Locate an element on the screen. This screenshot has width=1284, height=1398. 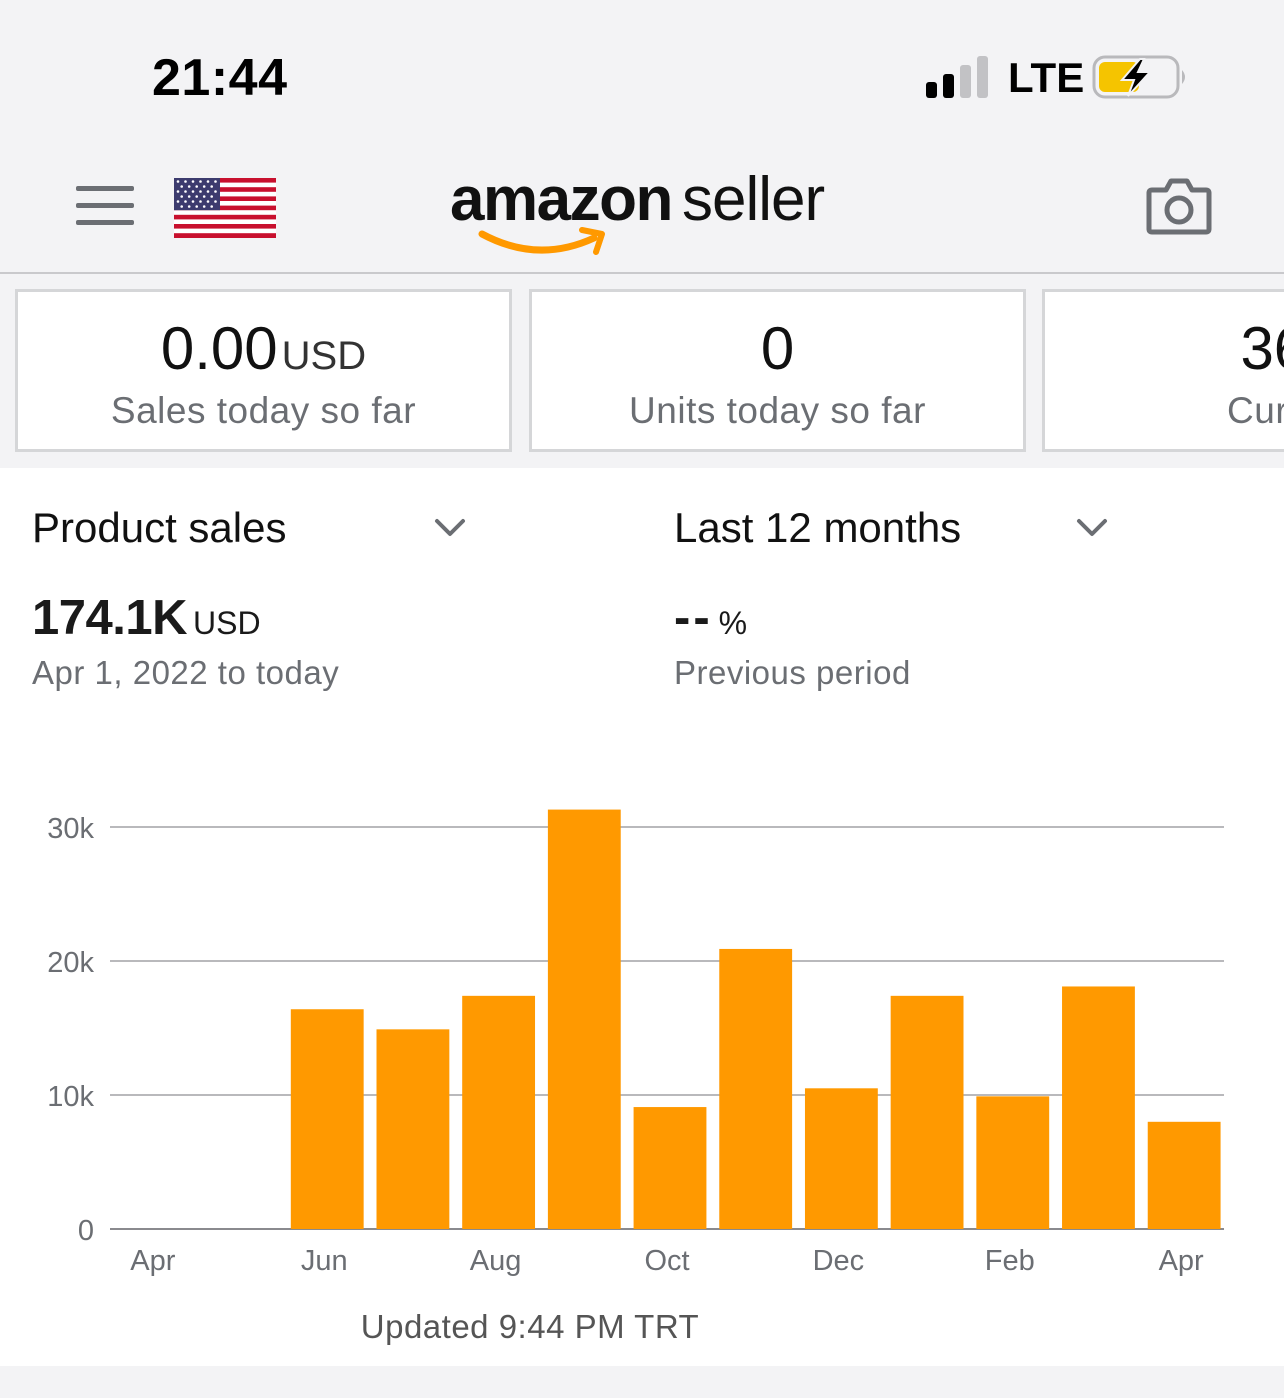
change-value: -- is located at coordinates (693, 618).